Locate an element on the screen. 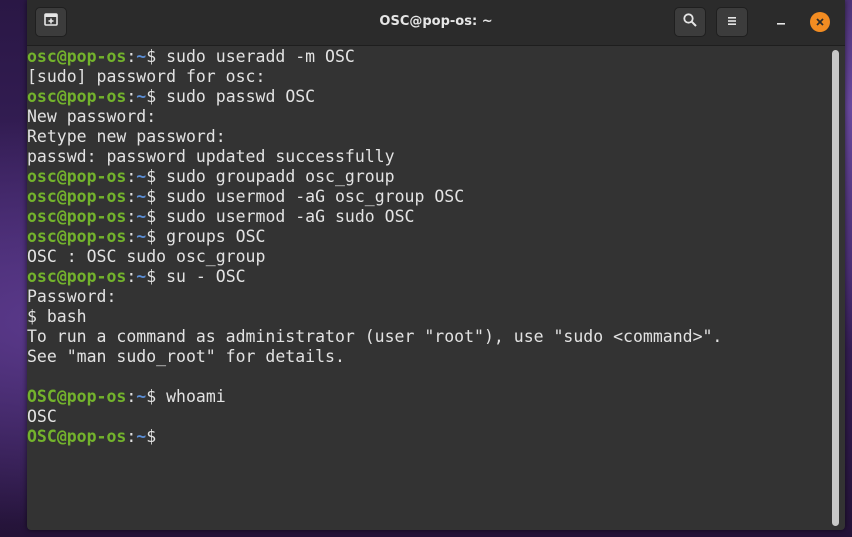 Image resolution: width=852 pixels, height=537 pixels. command-text: sudo groupadd osc_group is located at coordinates (280, 176).